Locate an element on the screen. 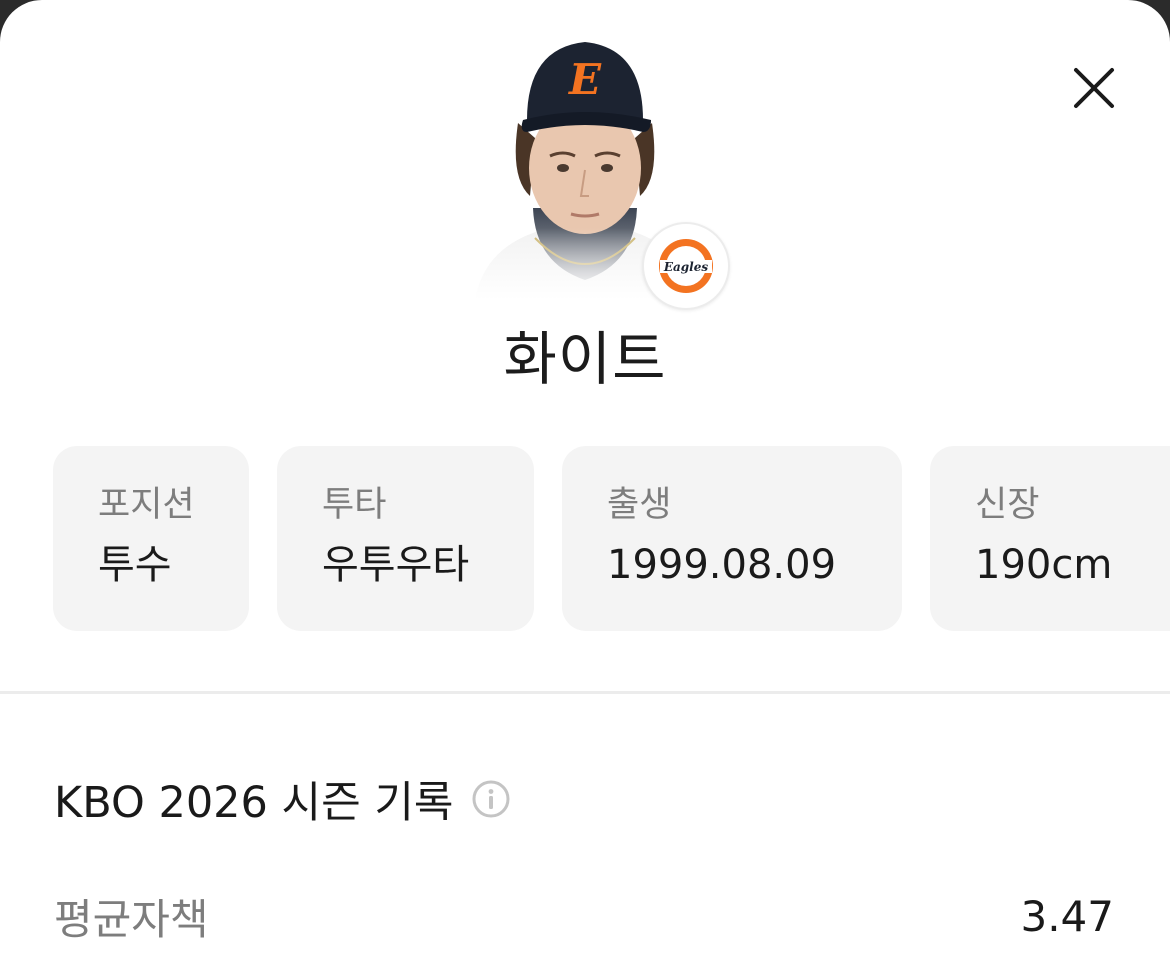 This screenshot has width=1170, height=955. info-card-birth: 출생 1999.08.09 is located at coordinates (732, 538).